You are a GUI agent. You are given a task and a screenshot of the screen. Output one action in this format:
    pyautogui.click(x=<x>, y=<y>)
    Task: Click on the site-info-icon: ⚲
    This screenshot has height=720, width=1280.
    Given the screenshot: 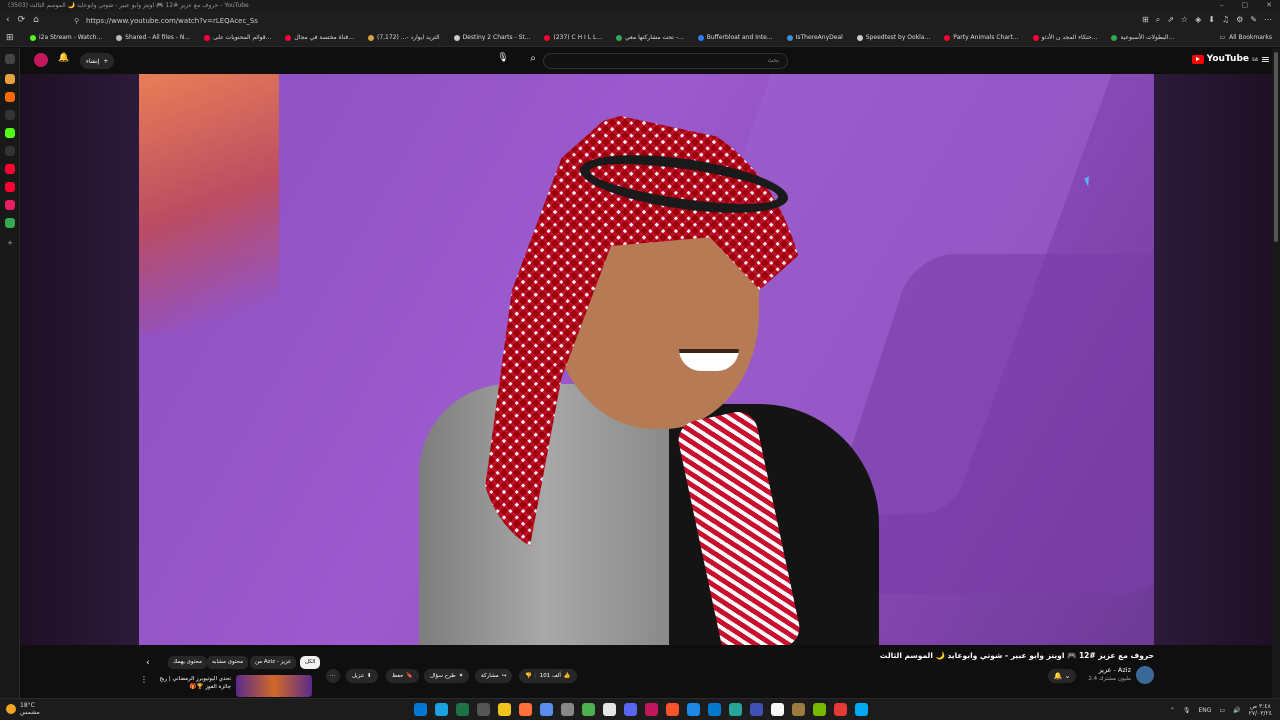 What is the action you would take?
    pyautogui.click(x=76, y=21)
    